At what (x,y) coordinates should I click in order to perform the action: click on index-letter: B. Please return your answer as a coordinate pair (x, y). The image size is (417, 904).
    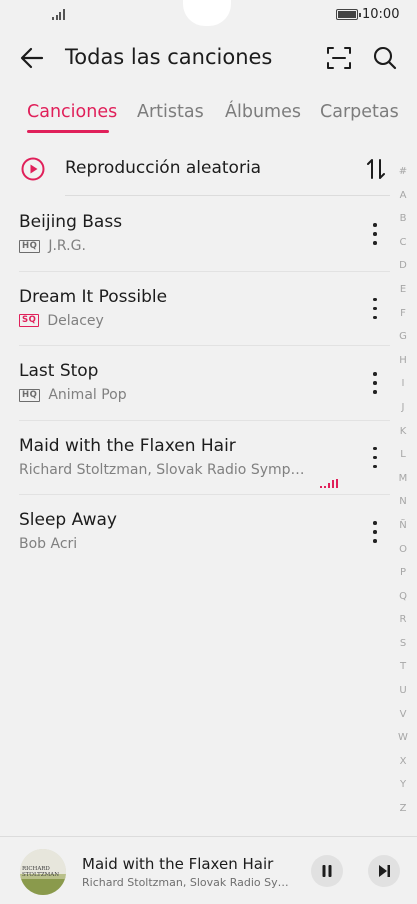
    Looking at the image, I should click on (403, 219).